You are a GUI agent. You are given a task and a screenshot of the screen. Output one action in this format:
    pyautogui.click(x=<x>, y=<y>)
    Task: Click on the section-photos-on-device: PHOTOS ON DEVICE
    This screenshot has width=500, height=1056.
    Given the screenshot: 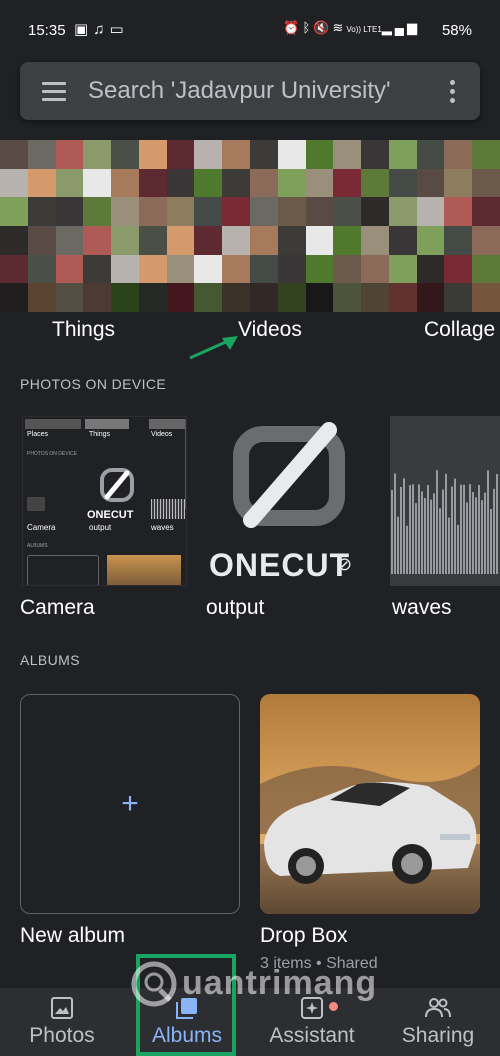 What is the action you would take?
    pyautogui.click(x=93, y=384)
    